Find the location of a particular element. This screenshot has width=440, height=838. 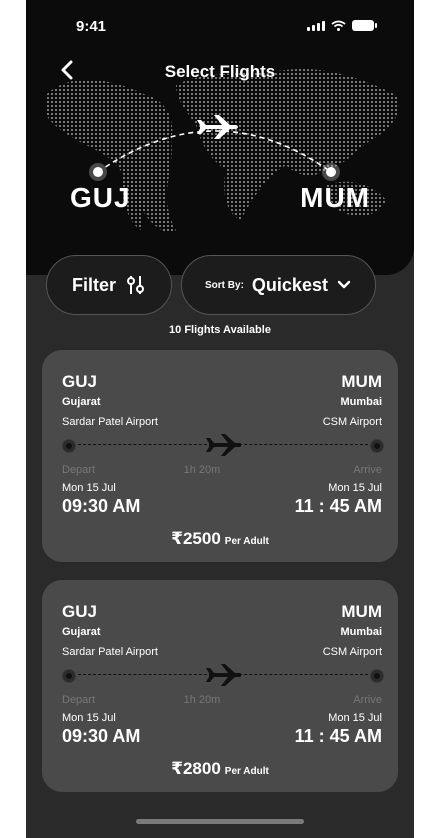

status-icons is located at coordinates (342, 25).